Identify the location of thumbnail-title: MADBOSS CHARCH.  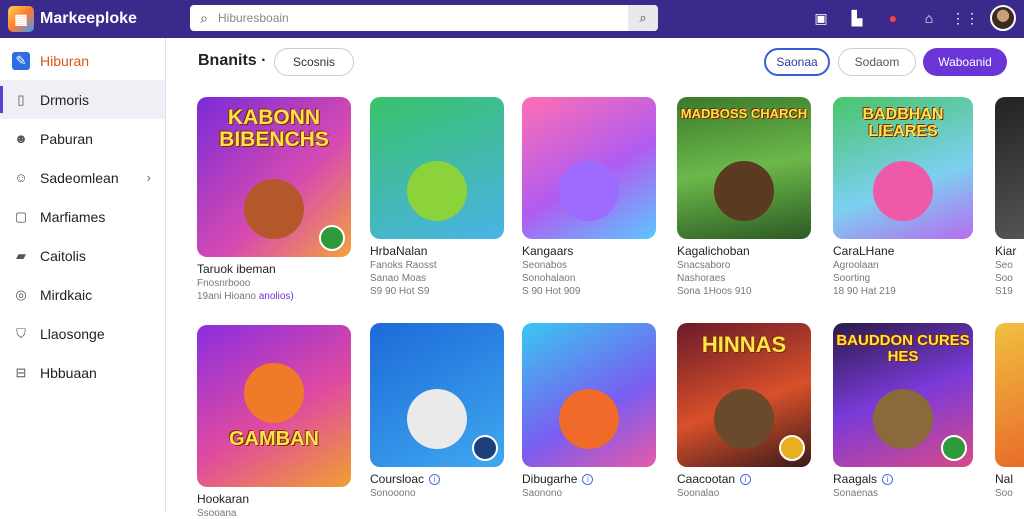
(744, 113).